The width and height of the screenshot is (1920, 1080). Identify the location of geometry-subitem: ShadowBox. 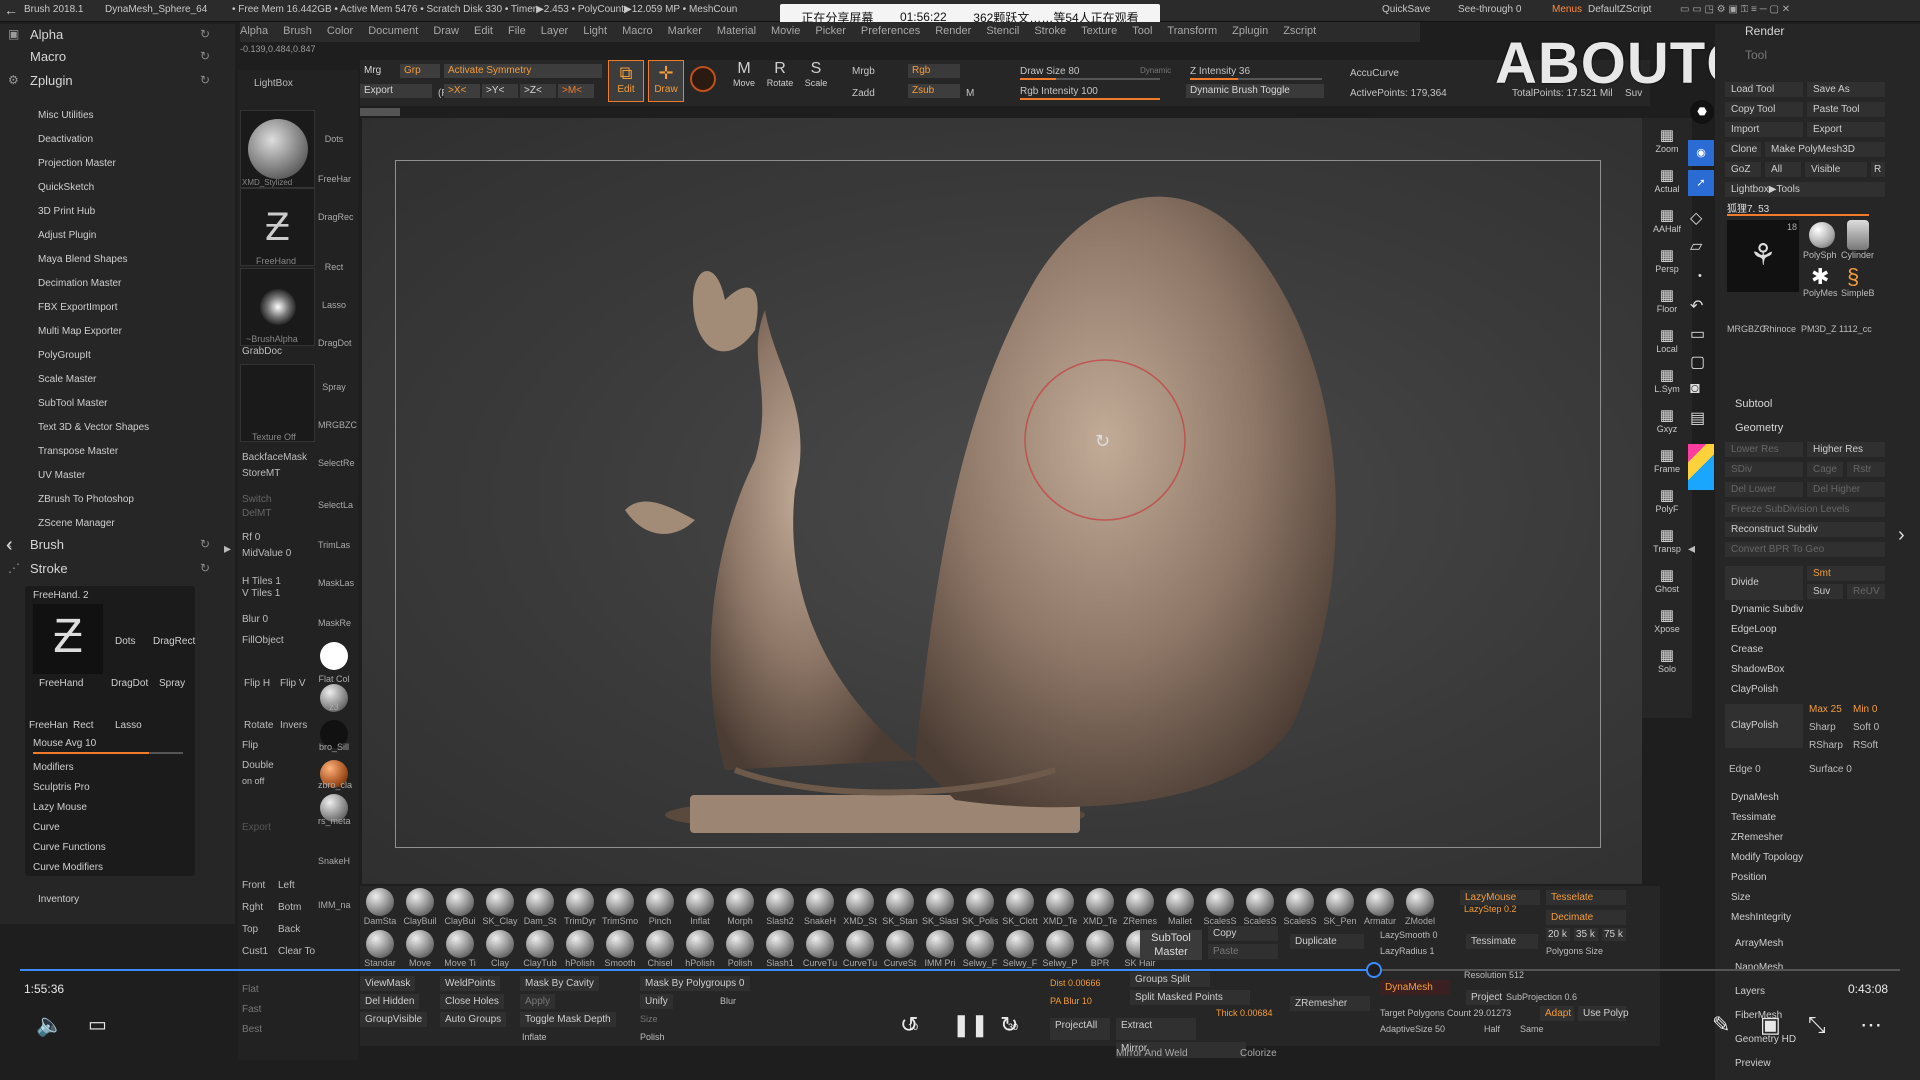
(1757, 669).